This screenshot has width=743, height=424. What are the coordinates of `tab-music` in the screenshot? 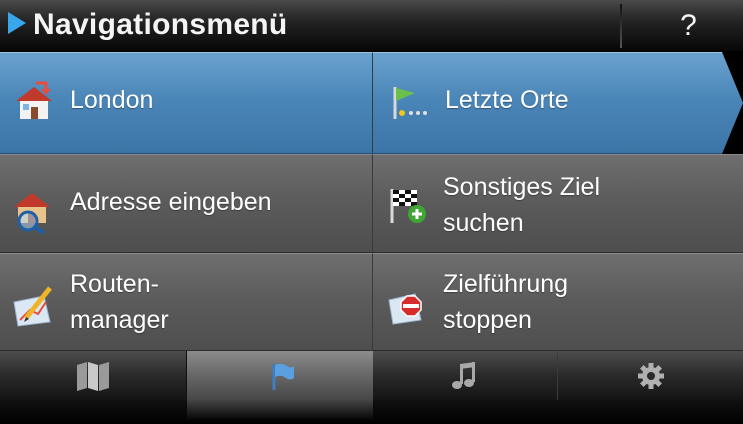 It's located at (465, 375).